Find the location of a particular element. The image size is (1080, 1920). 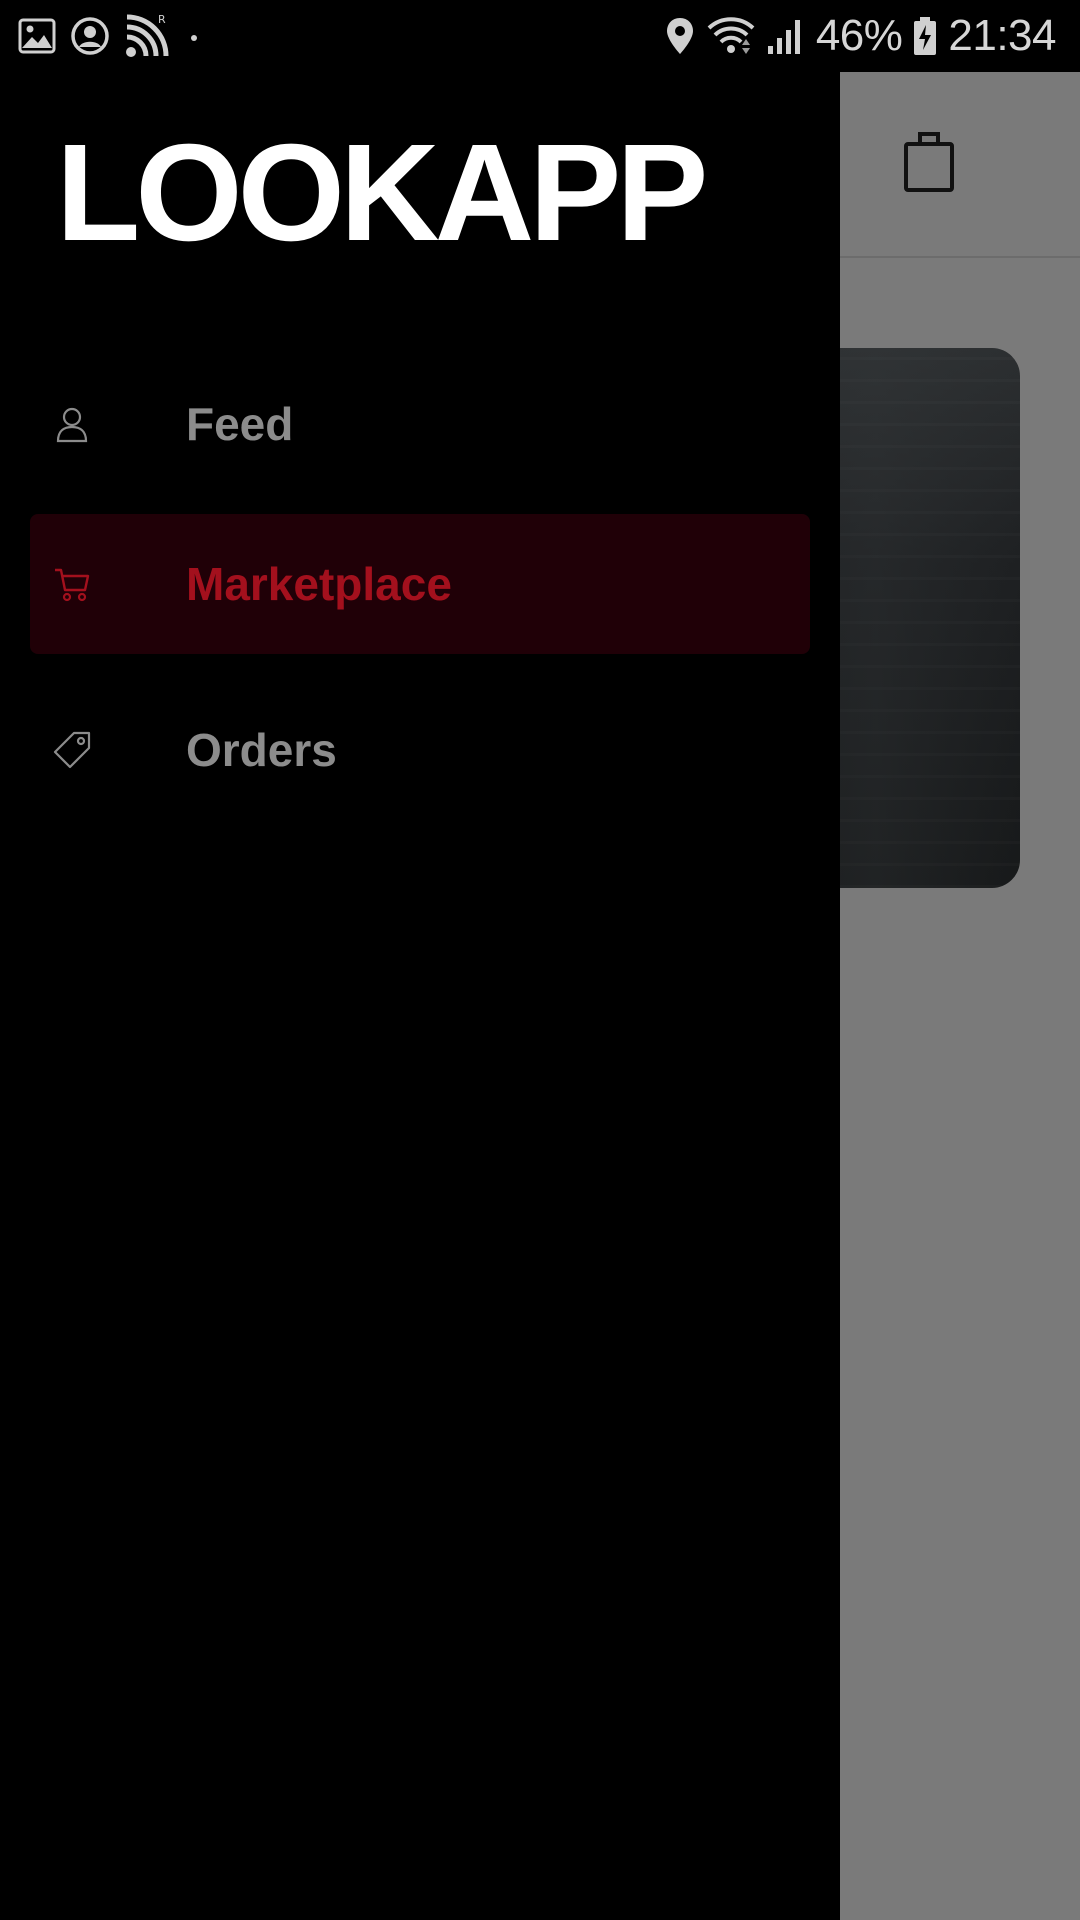

clock: 21:34 is located at coordinates (1002, 35).